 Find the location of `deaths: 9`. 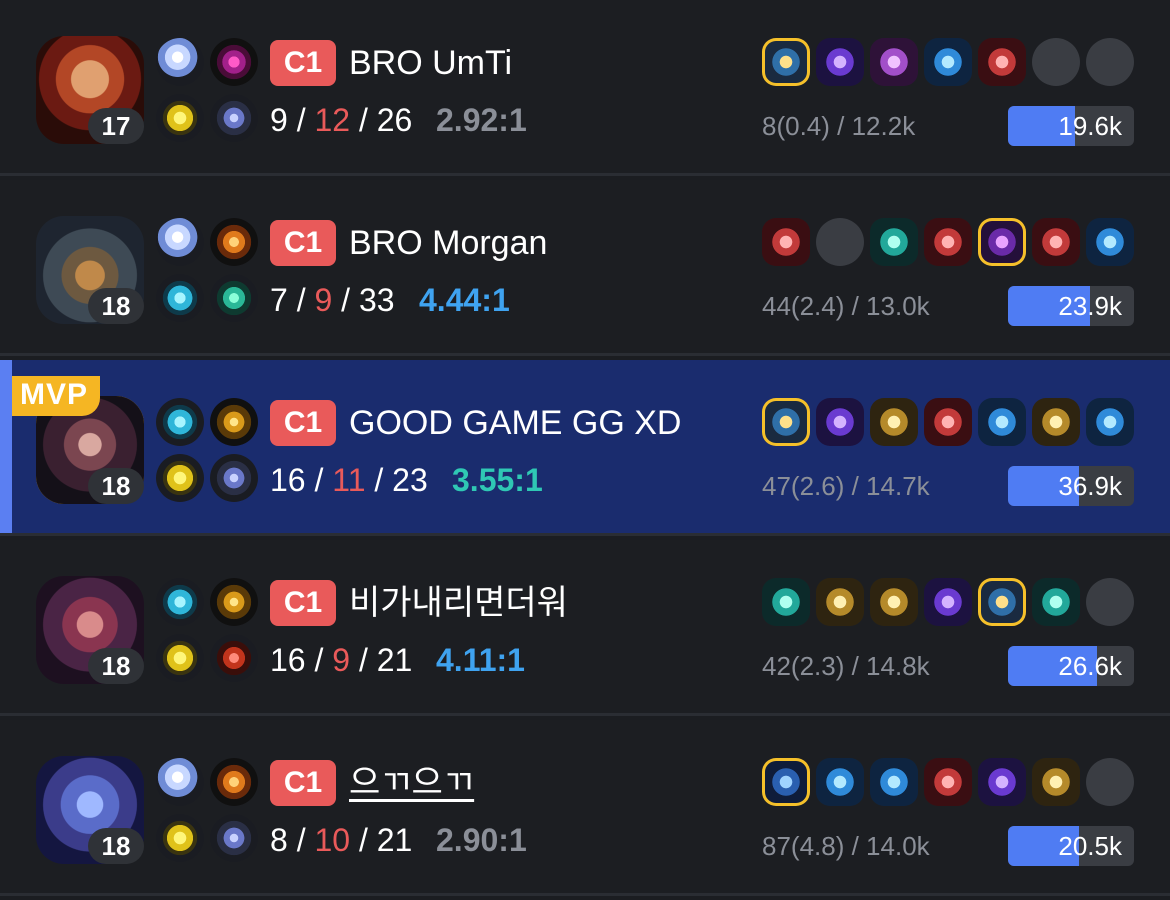

deaths: 9 is located at coordinates (323, 300).